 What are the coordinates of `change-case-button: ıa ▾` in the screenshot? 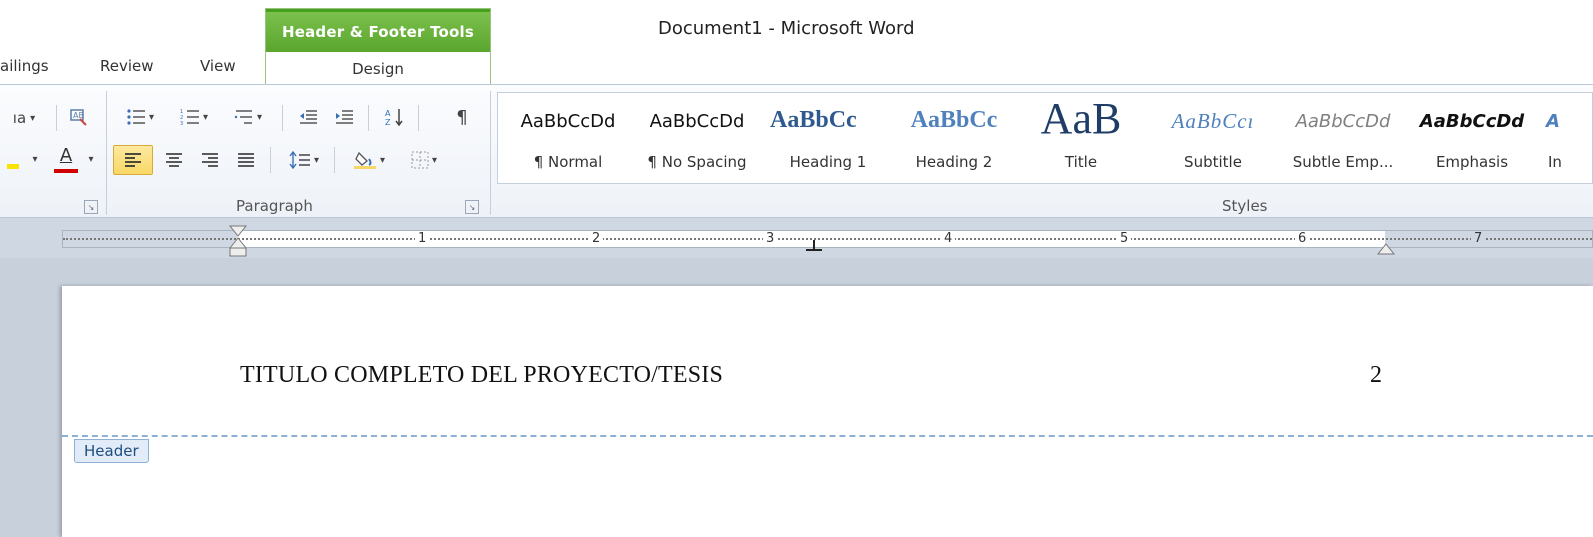 It's located at (24, 118).